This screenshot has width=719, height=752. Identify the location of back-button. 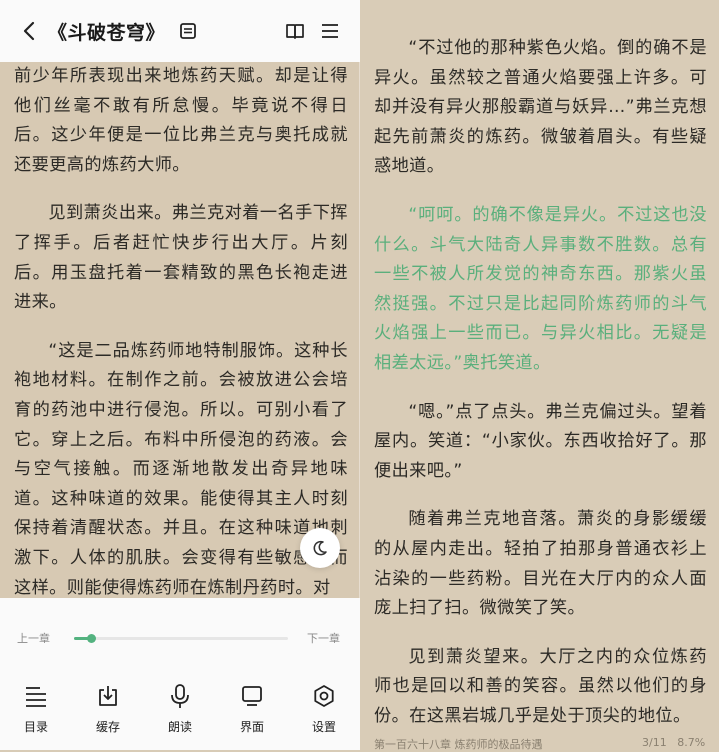
(29, 31).